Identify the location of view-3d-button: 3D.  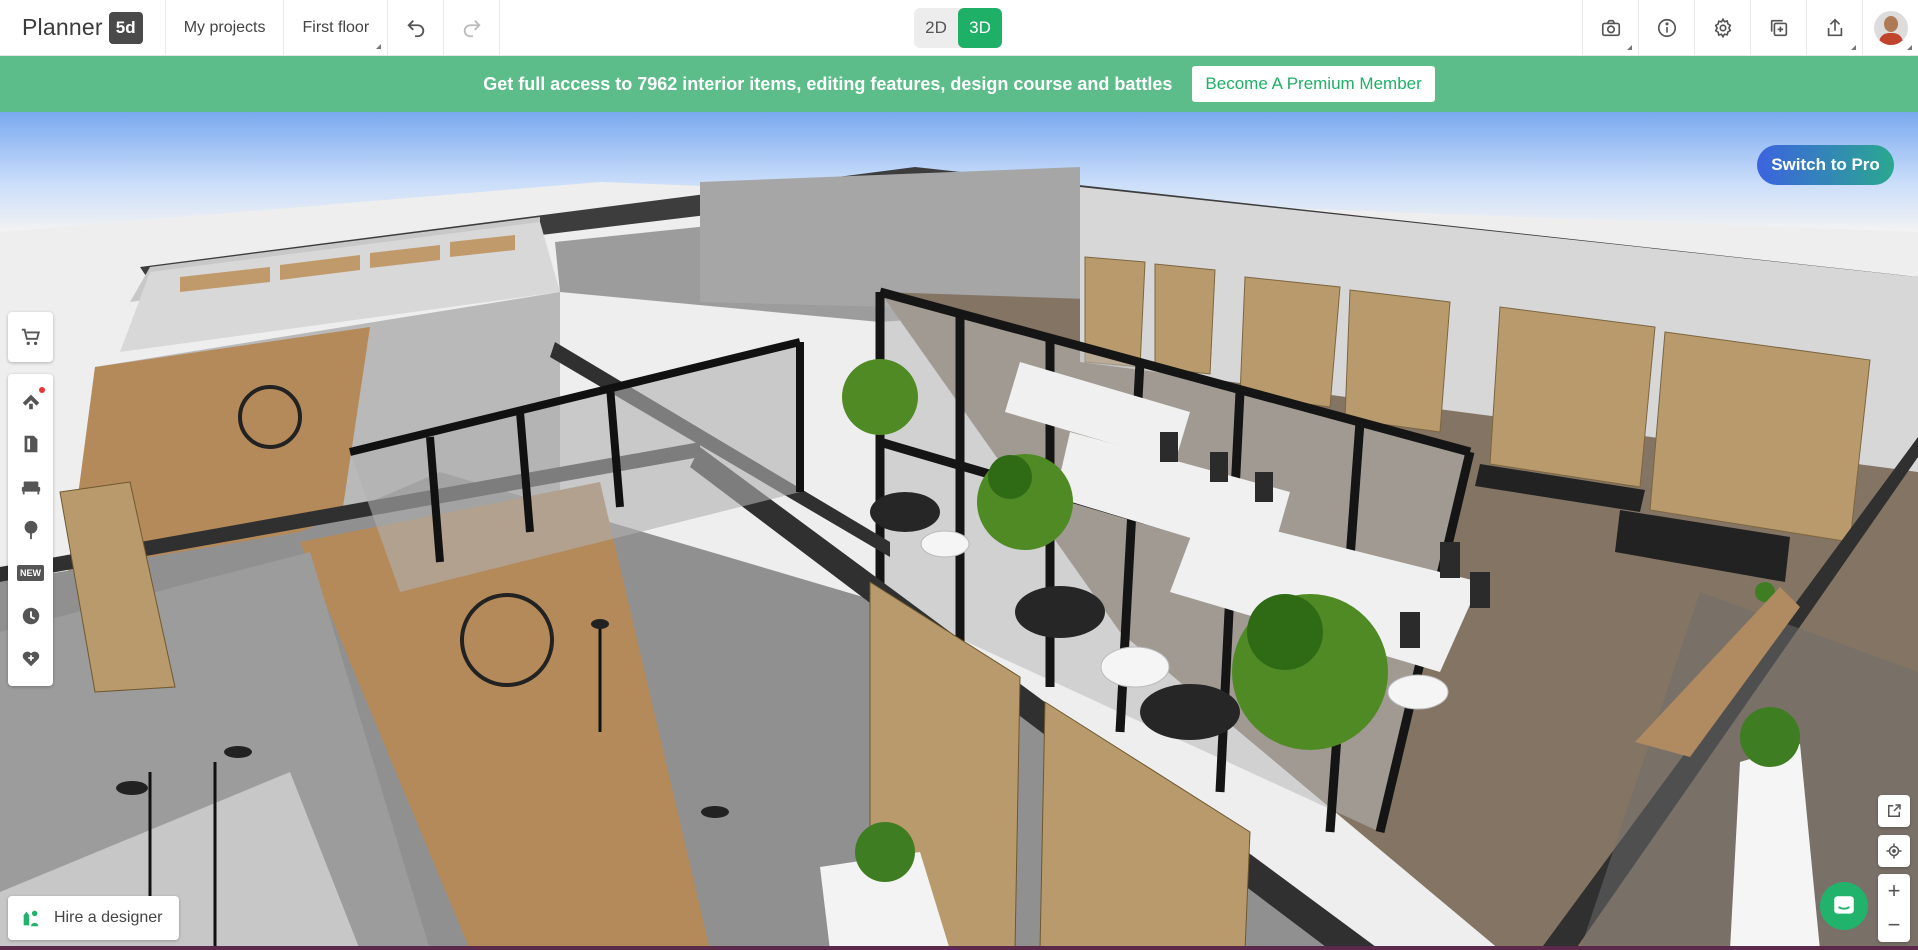
(980, 28).